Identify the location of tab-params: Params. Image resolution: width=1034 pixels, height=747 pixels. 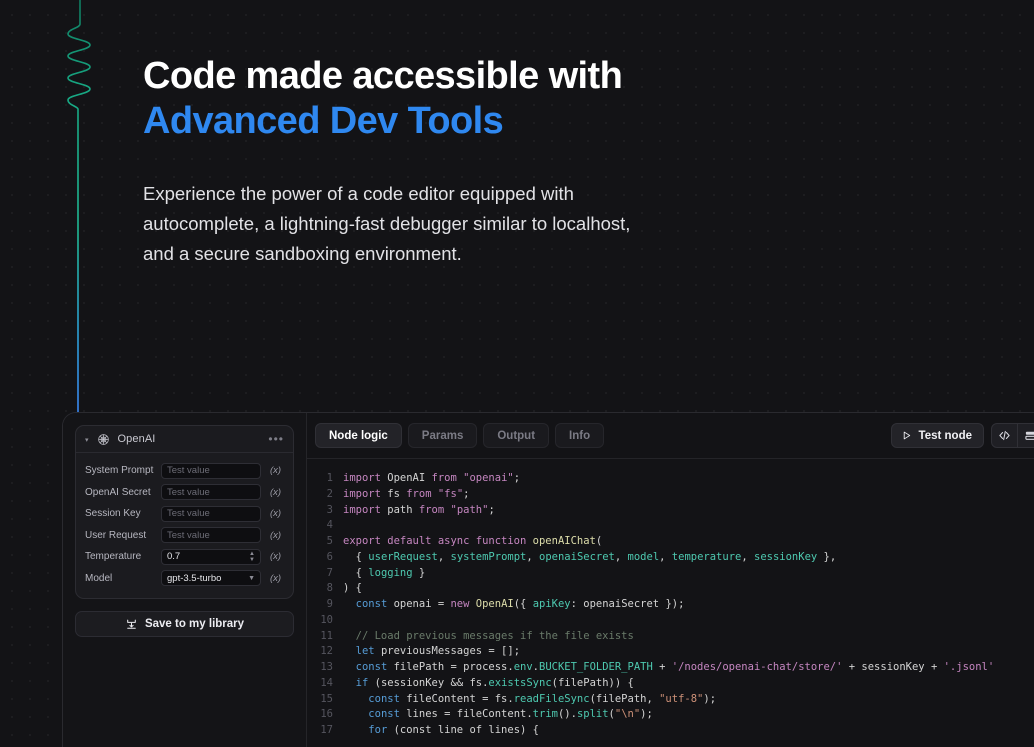
(442, 435).